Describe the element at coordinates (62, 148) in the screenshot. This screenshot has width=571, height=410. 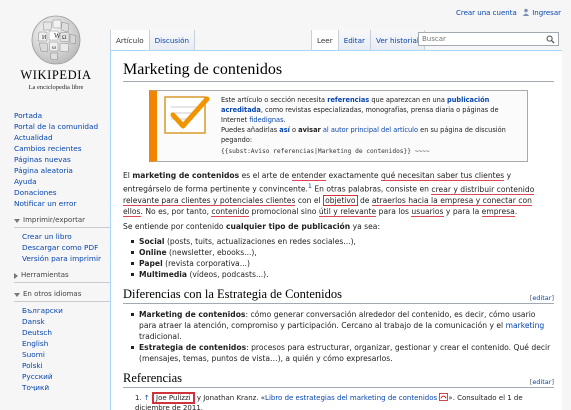
I see `sidebar-item-cambios-recientes: Cambios recientes` at that location.